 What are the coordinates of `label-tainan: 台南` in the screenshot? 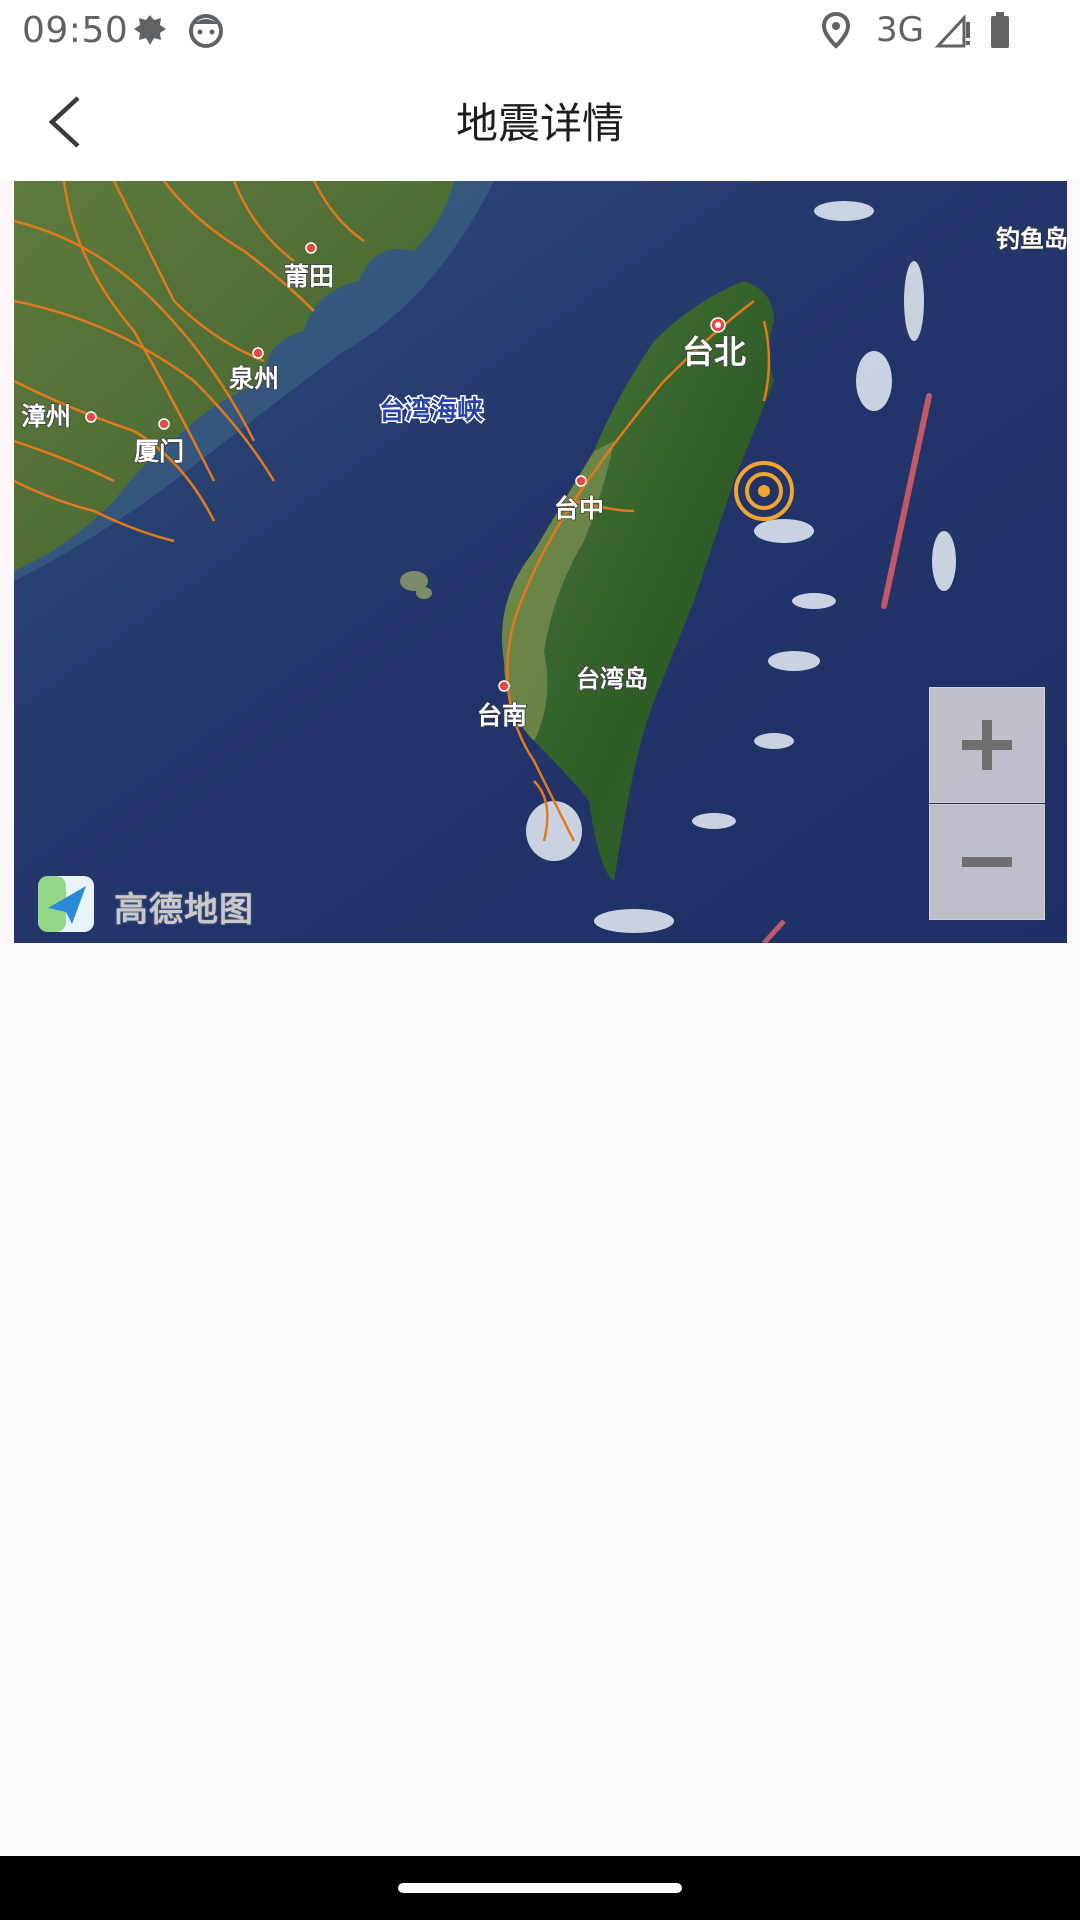 It's located at (502, 715).